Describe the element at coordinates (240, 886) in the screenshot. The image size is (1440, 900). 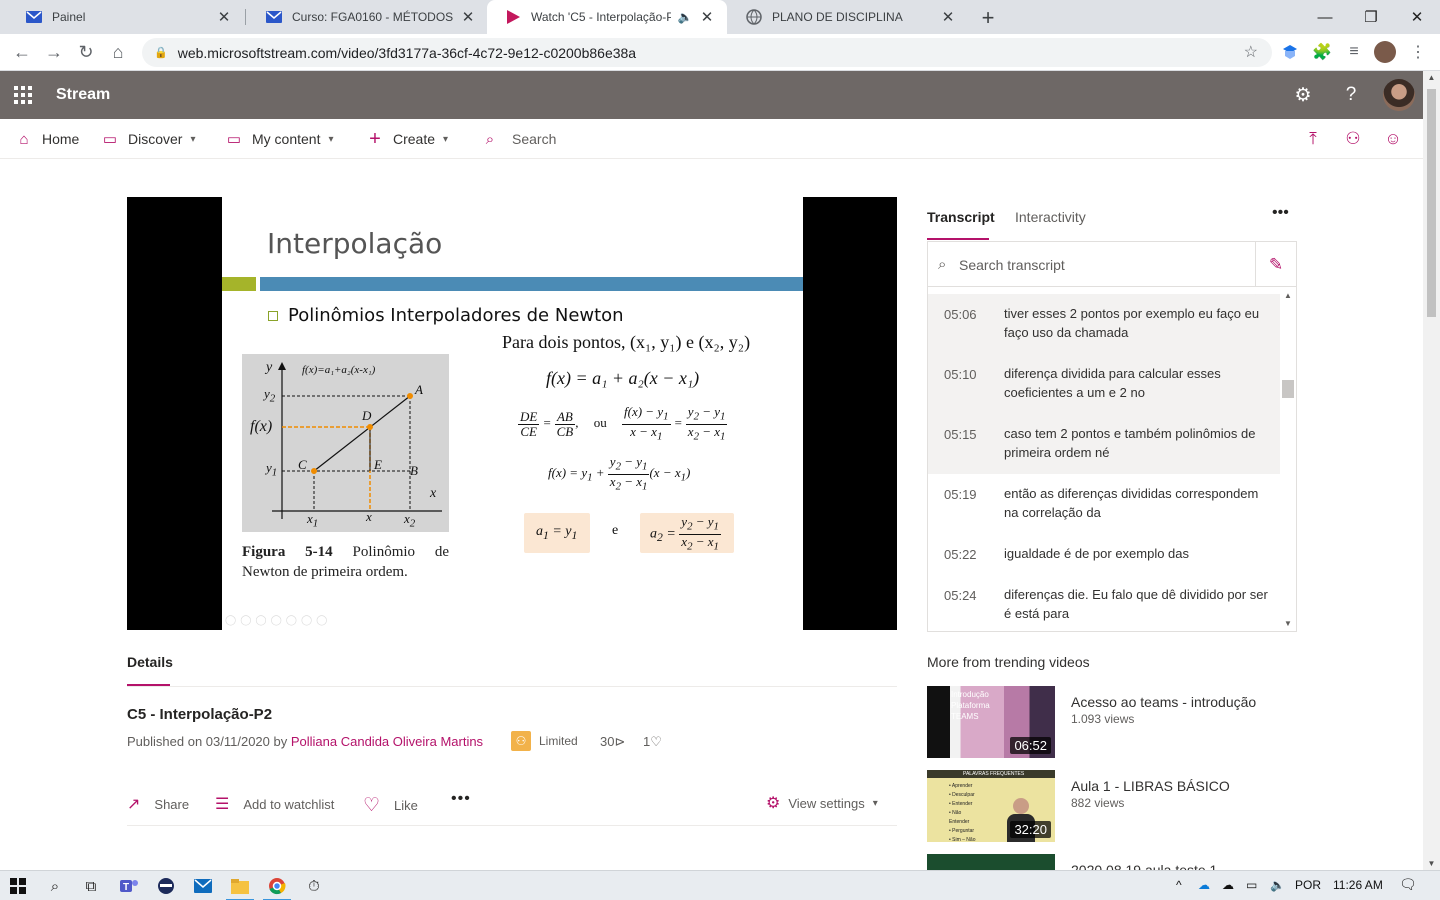
I see `file-explorer-icon` at that location.